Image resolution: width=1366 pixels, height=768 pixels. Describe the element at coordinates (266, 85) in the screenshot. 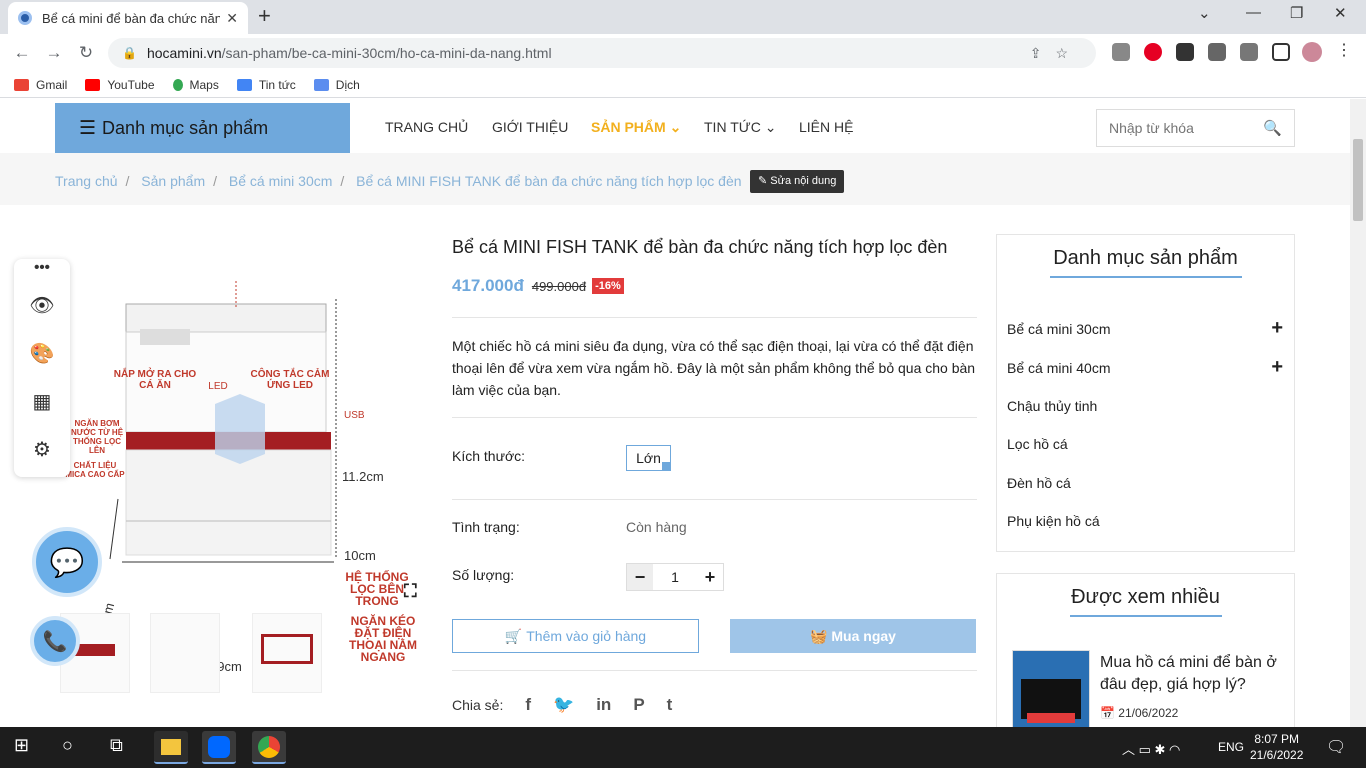

I see `bookmark-news: Tin tức` at that location.